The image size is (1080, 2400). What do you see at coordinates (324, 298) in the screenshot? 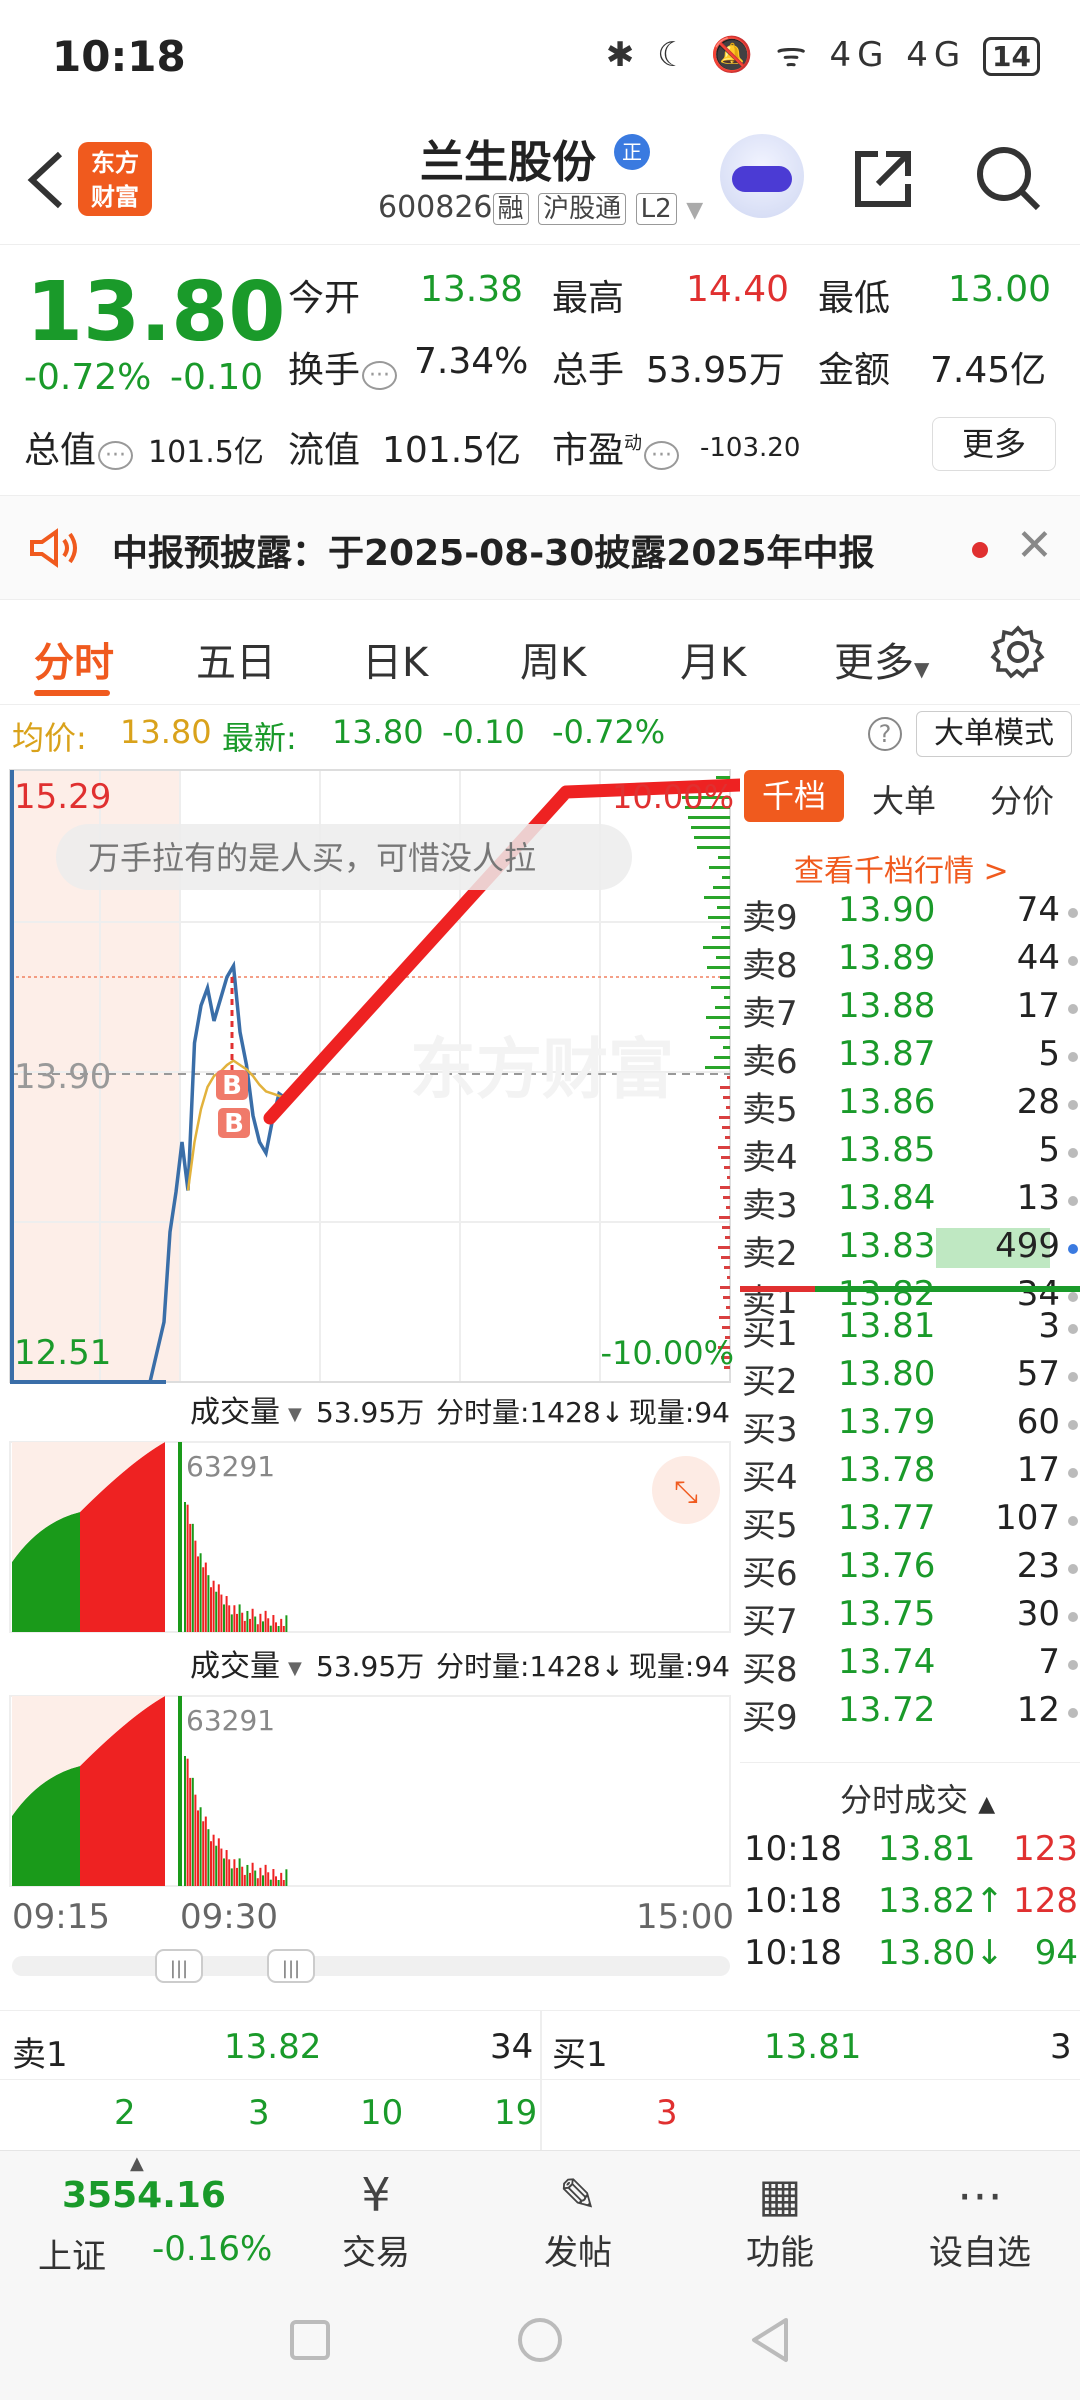
I see `open-label: 今开` at bounding box center [324, 298].